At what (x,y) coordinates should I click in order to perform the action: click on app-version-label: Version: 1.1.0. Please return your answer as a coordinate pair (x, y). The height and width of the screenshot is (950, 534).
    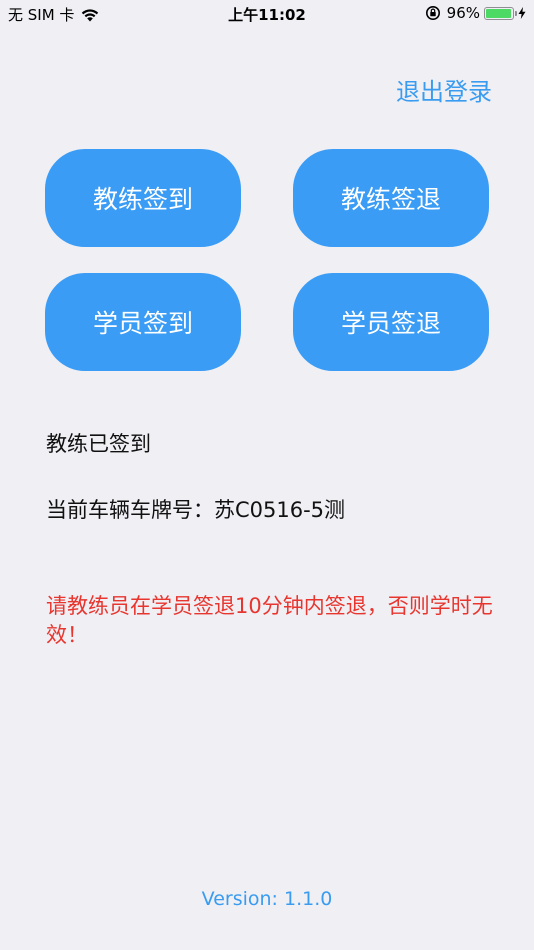
    Looking at the image, I should click on (267, 899).